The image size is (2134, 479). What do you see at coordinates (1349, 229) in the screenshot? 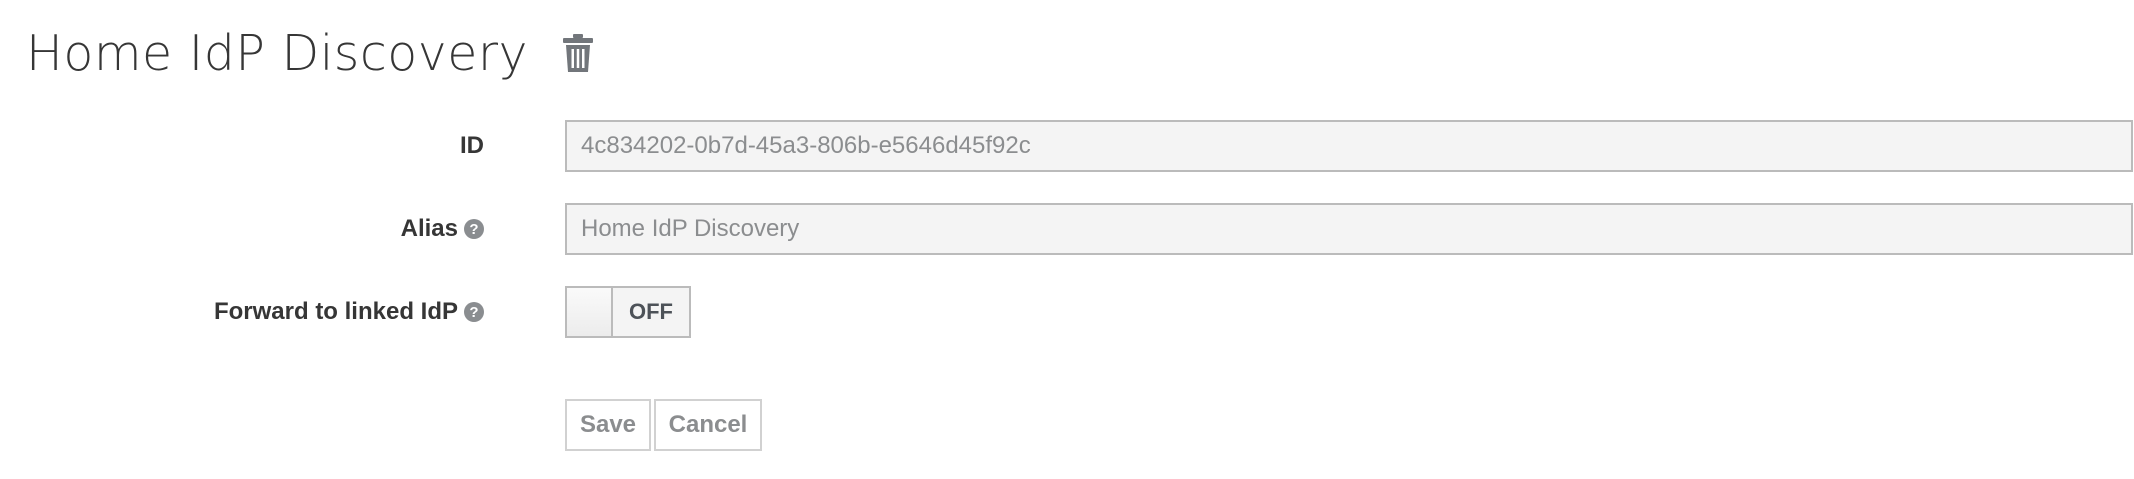
I see `alias-field` at bounding box center [1349, 229].